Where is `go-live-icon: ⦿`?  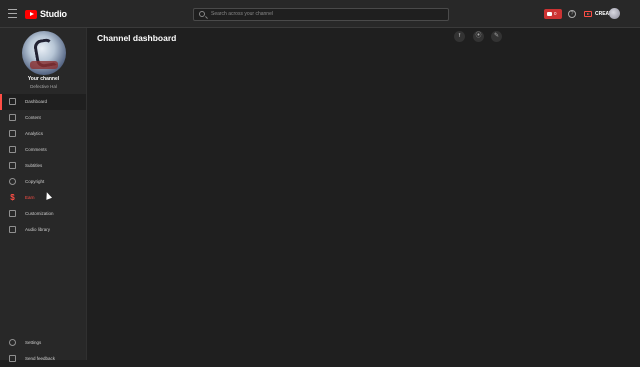
go-live-icon: ⦿ is located at coordinates (478, 36).